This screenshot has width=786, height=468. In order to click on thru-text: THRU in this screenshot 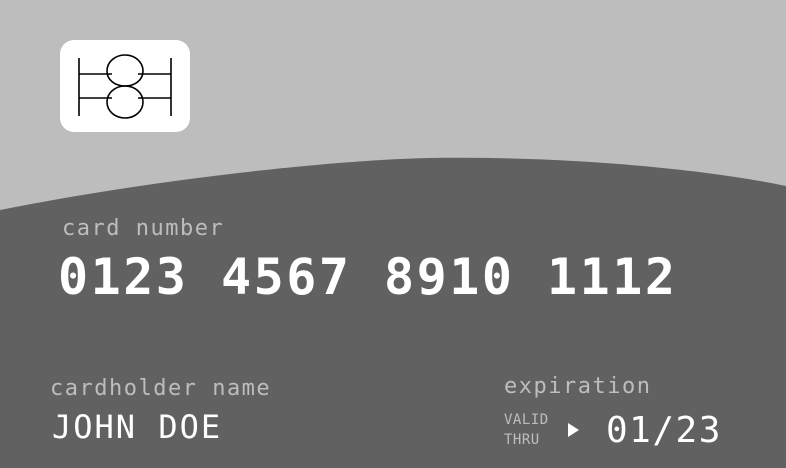, I will do `click(522, 440)`.